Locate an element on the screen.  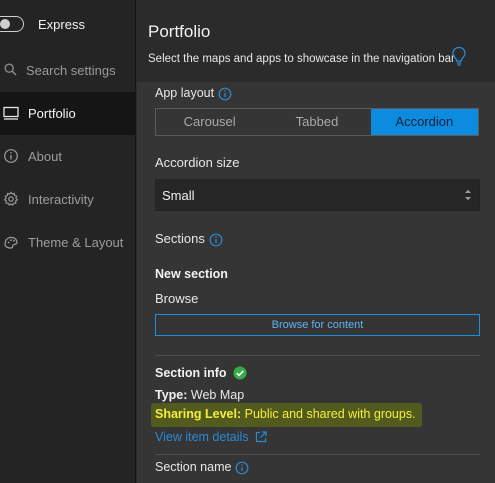
view-item-details-link: View item details is located at coordinates (211, 437).